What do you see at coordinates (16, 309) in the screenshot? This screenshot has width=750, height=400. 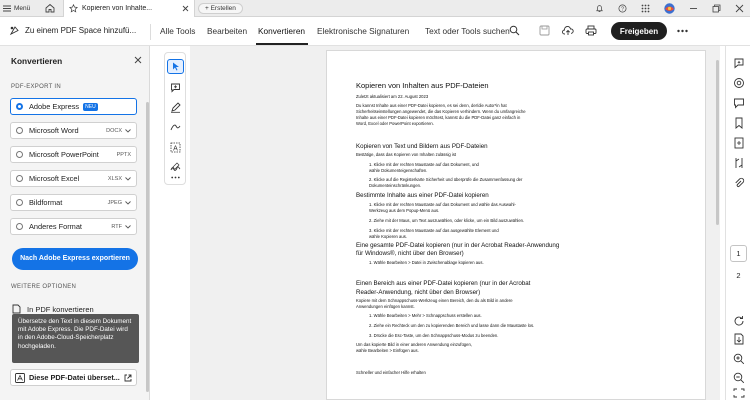 I see `pdf-convert-icon` at bounding box center [16, 309].